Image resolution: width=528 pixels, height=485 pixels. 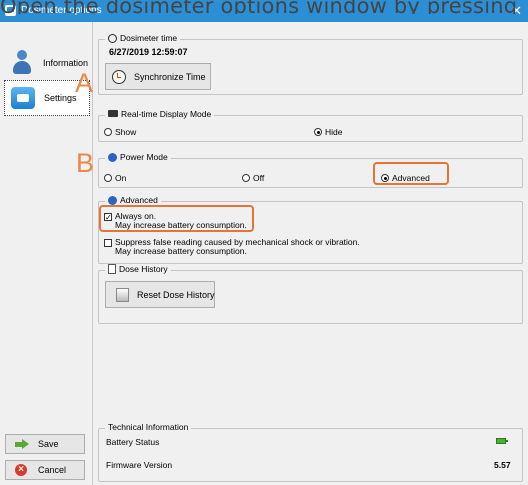 I want to click on synchronize-time-button: Synchronize Time, so click(x=158, y=76).